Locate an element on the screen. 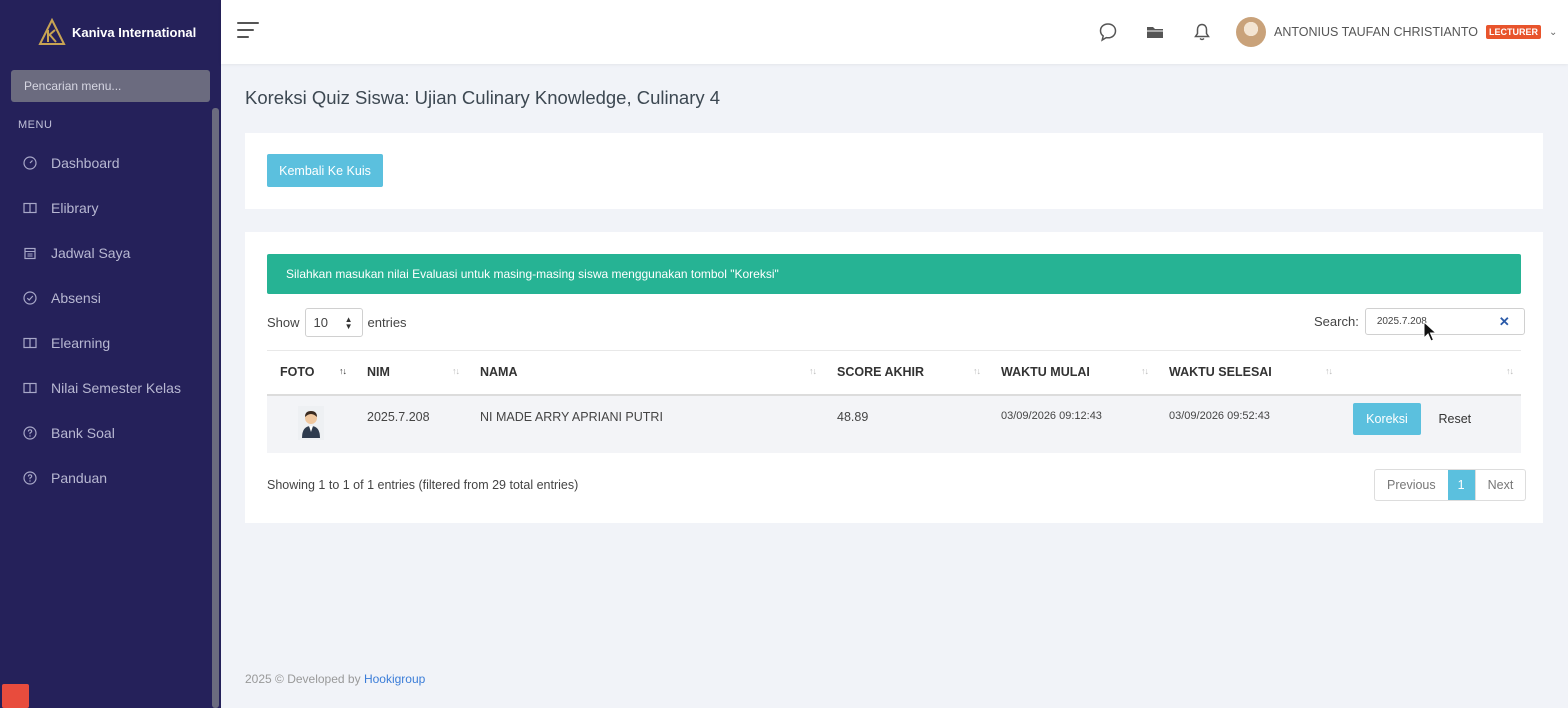 Image resolution: width=1568 pixels, height=708 pixels. hamburger-menu-icon is located at coordinates (248, 31).